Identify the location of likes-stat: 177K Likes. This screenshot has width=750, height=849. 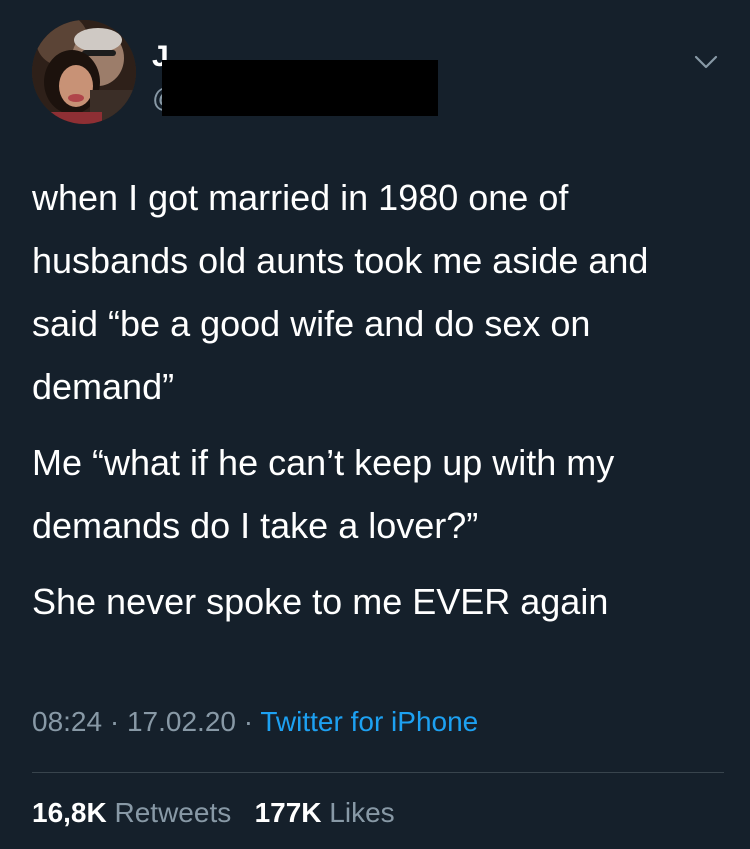
(325, 812).